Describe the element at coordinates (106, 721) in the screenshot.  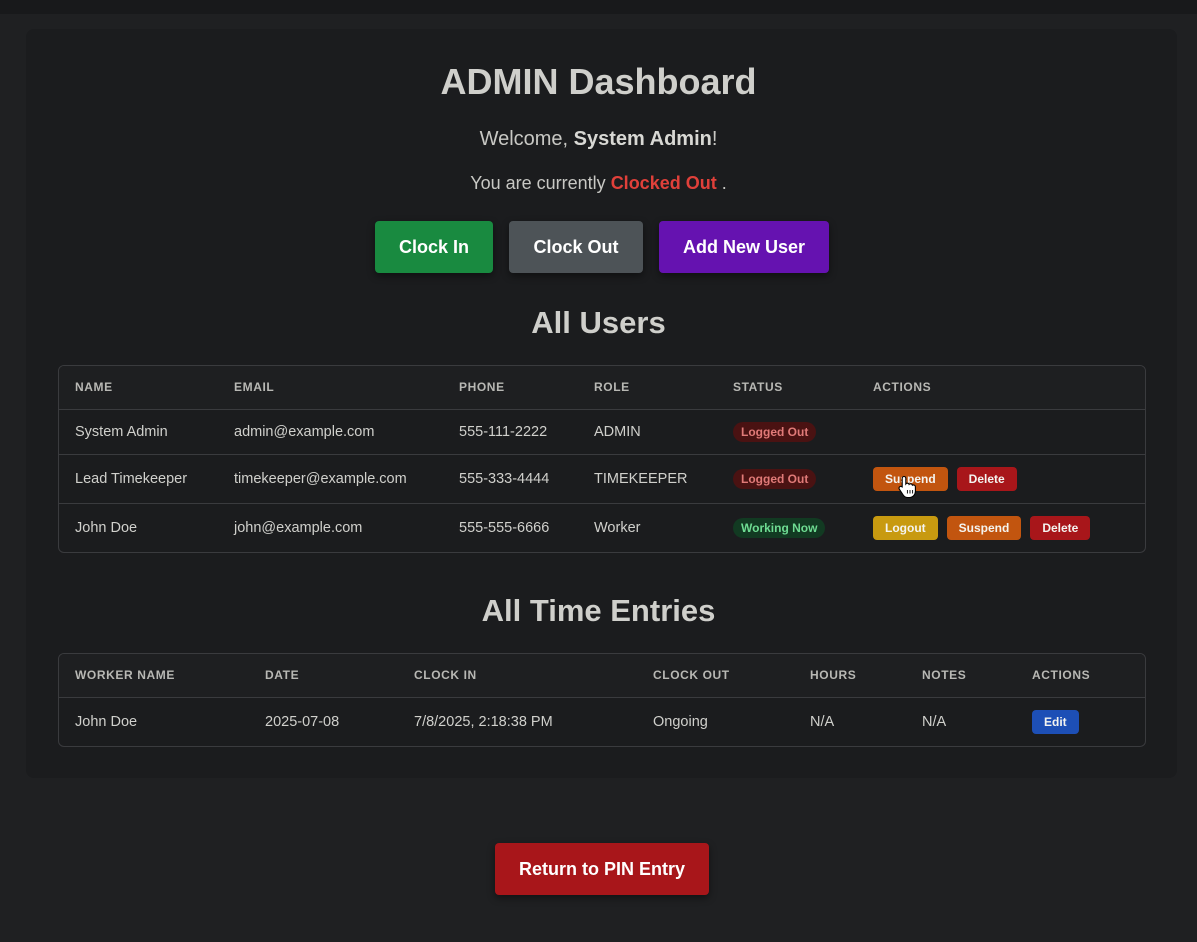
I see `entry-worker-cell: John Doe` at that location.